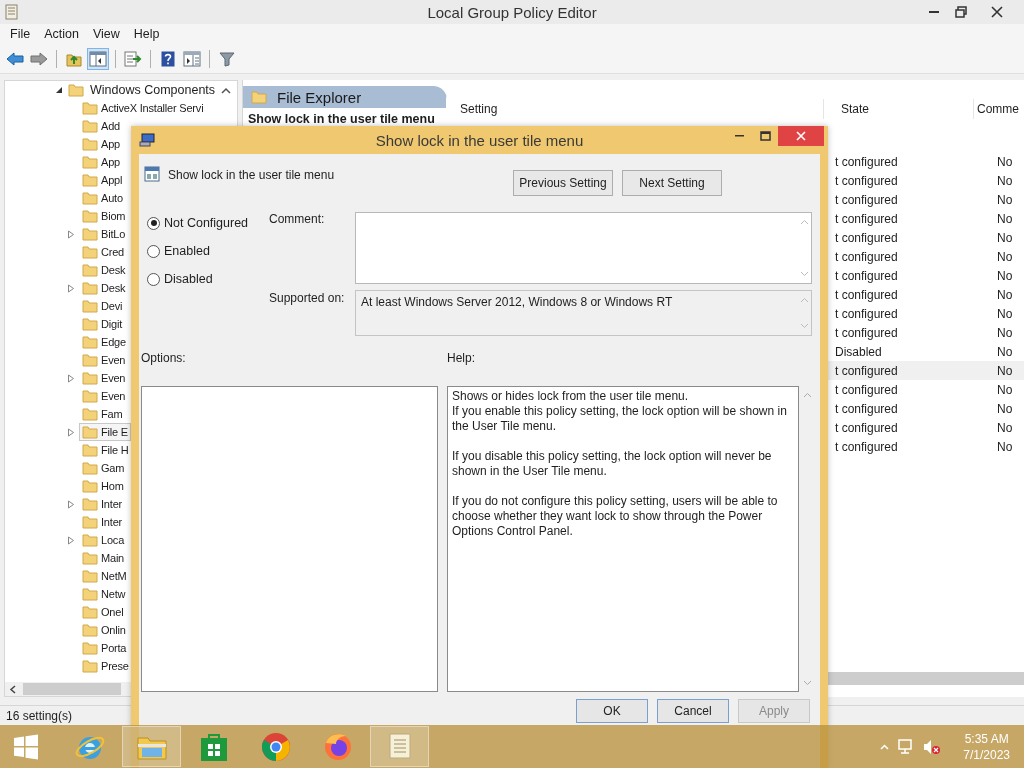 The image size is (1024, 768). What do you see at coordinates (72, 689) in the screenshot?
I see `scrollbar-thumb` at bounding box center [72, 689].